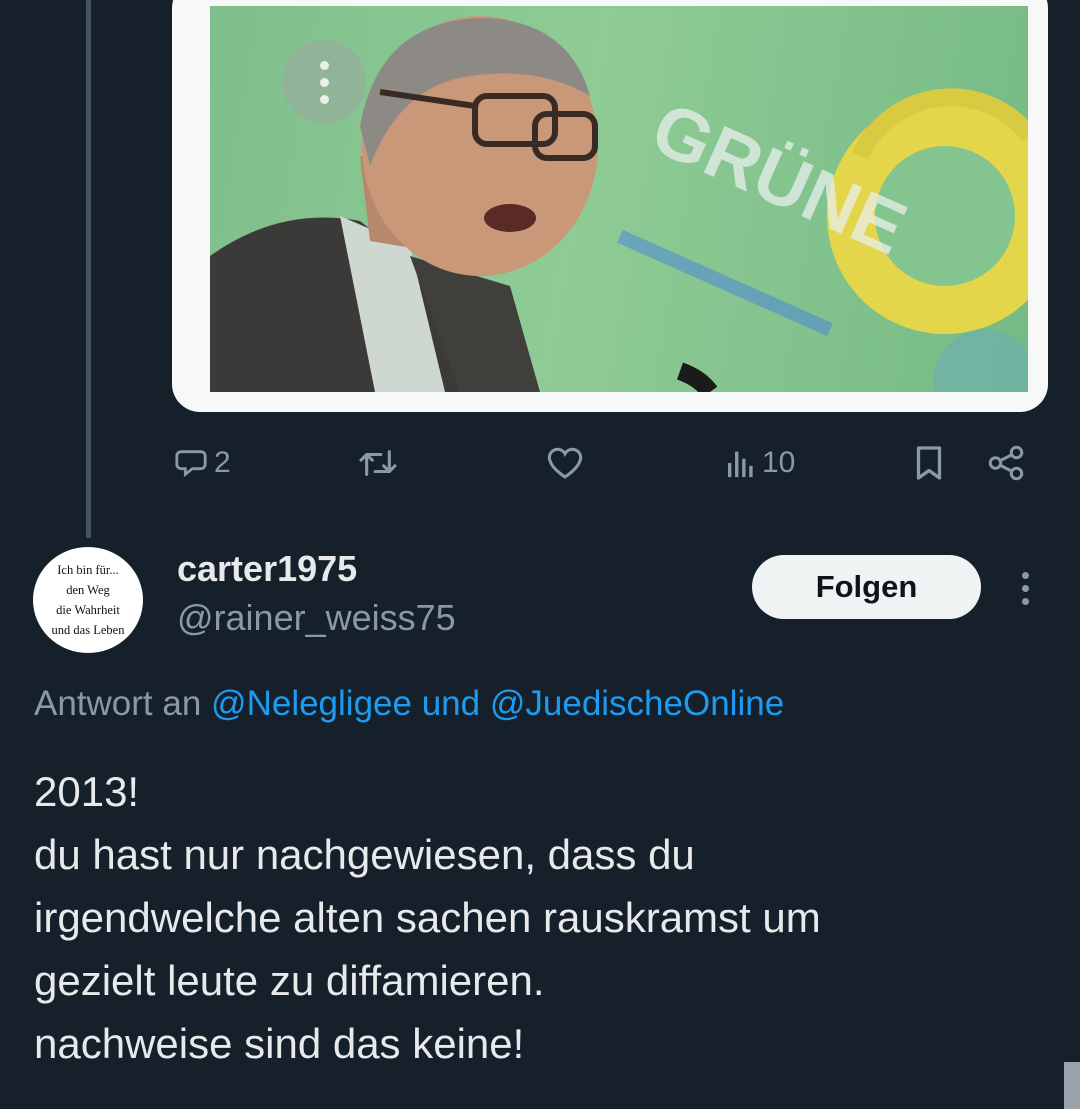 Image resolution: width=1080 pixels, height=1109 pixels. I want to click on repost-icon, so click(378, 463).